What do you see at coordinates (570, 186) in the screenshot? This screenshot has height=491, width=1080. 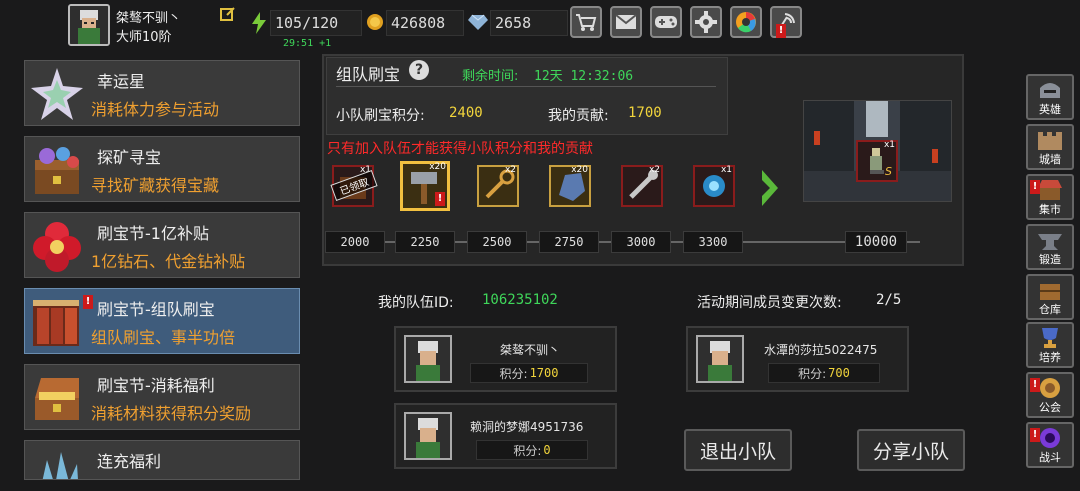 I see `reward-slot-4: x20` at bounding box center [570, 186].